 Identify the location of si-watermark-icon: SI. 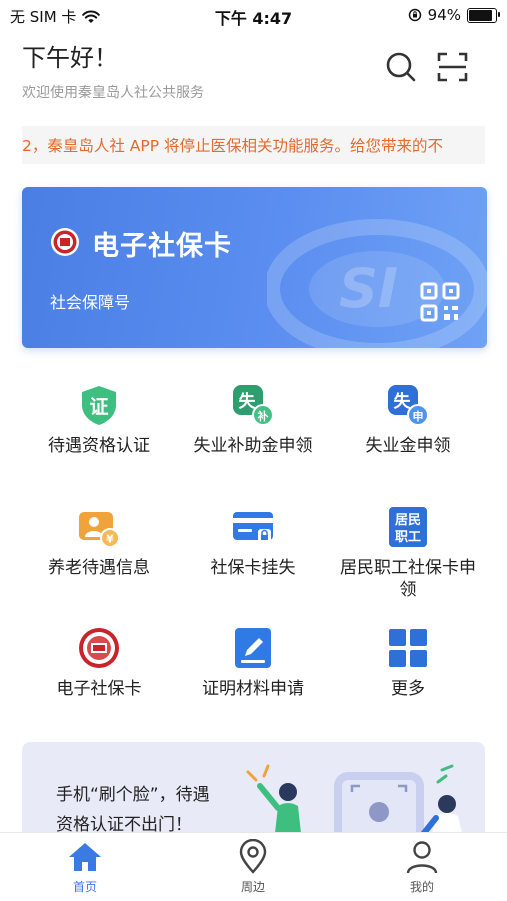
(377, 283).